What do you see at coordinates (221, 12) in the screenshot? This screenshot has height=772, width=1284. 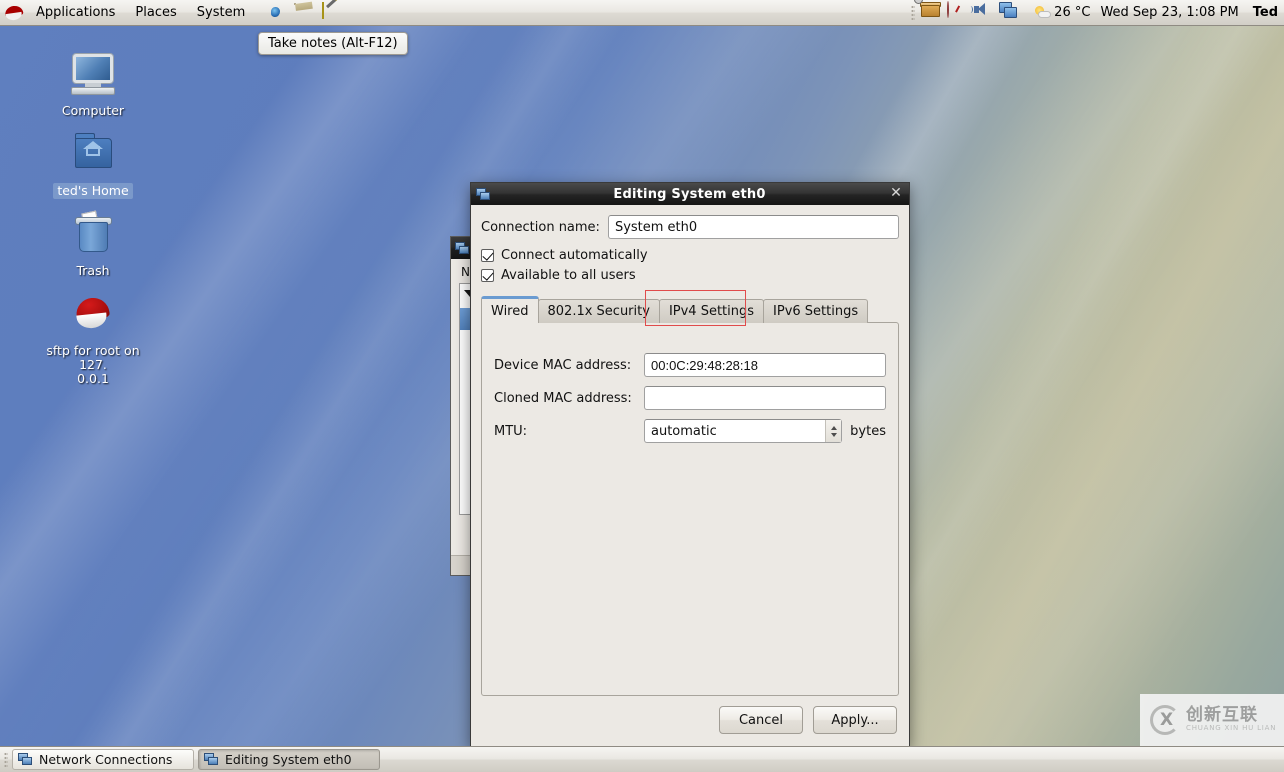 I see `menu-system: System` at bounding box center [221, 12].